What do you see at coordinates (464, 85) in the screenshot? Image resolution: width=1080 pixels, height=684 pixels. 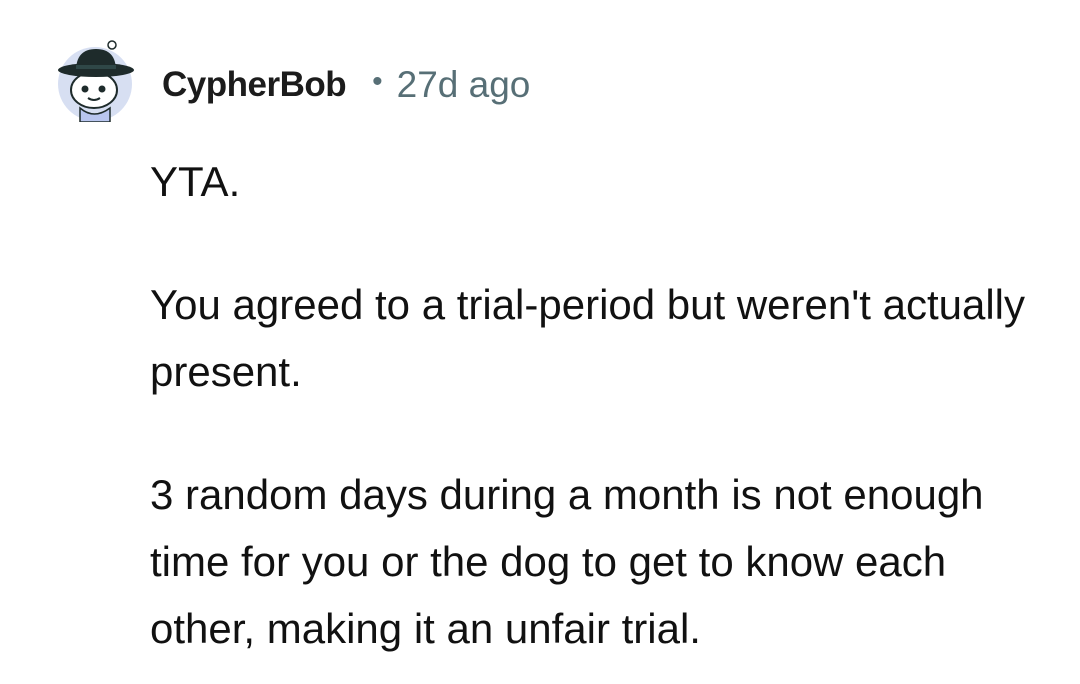 I see `comment-age: 27d ago` at bounding box center [464, 85].